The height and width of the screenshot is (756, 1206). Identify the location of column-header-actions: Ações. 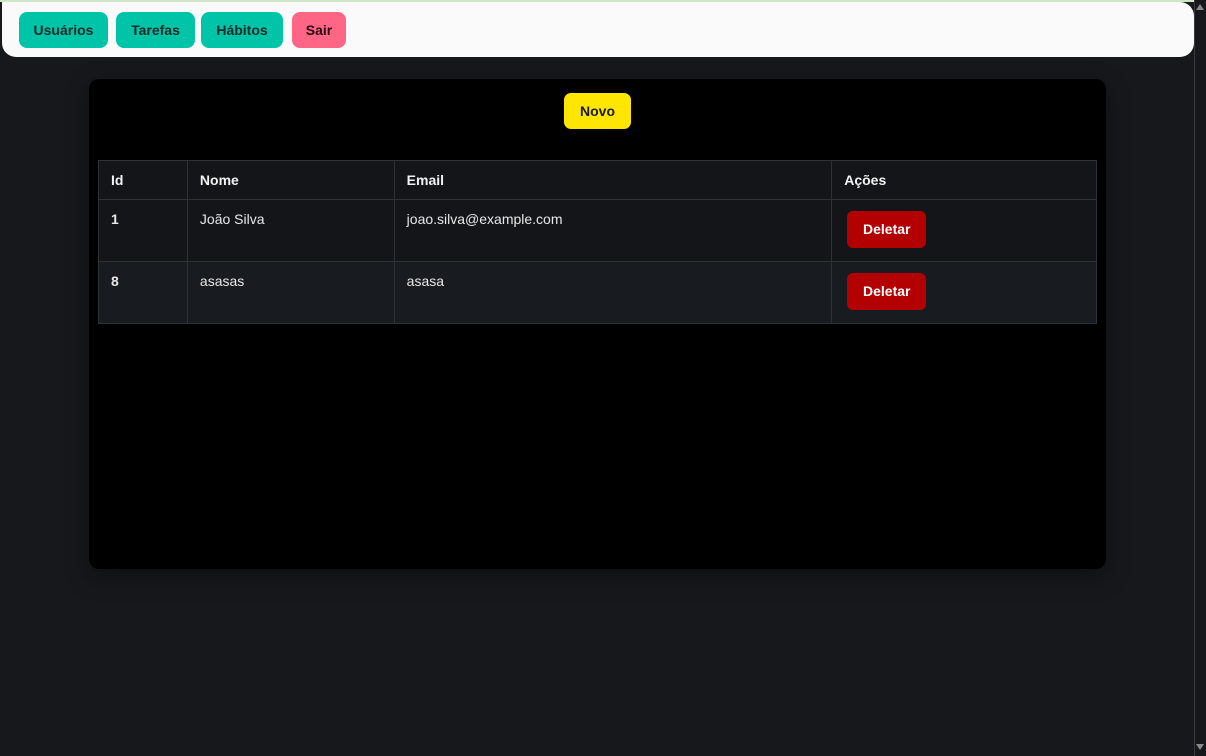
(964, 180).